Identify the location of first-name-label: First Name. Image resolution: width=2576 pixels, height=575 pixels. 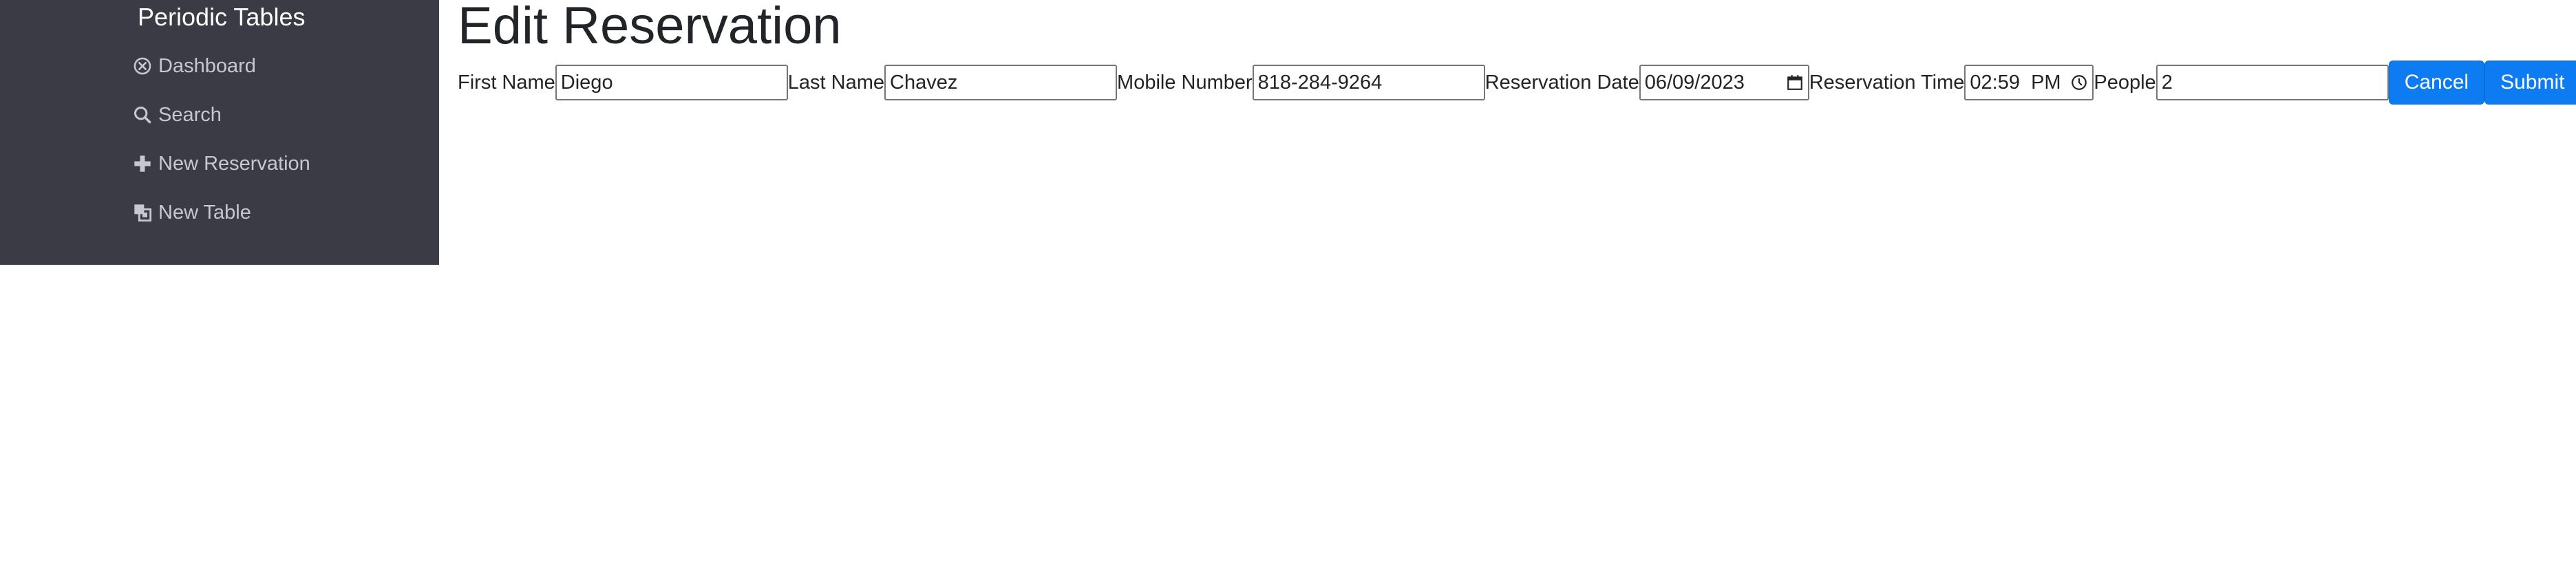
(506, 82).